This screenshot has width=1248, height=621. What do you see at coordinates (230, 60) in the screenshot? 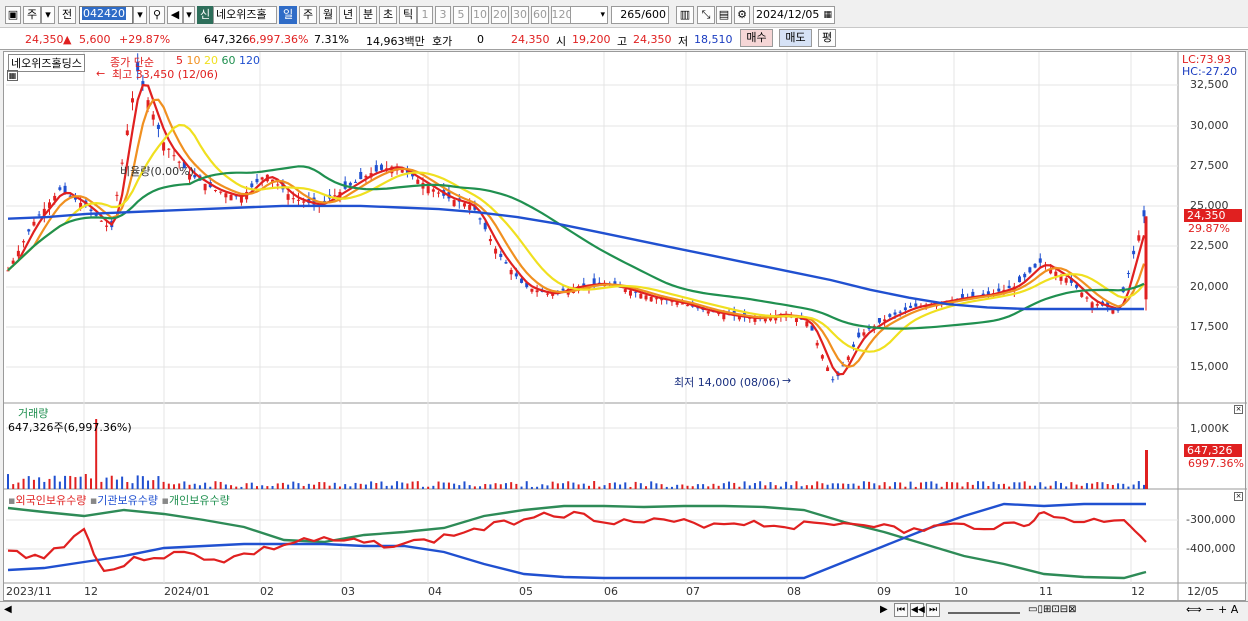
I see `ma-legend-60: 60` at bounding box center [230, 60].